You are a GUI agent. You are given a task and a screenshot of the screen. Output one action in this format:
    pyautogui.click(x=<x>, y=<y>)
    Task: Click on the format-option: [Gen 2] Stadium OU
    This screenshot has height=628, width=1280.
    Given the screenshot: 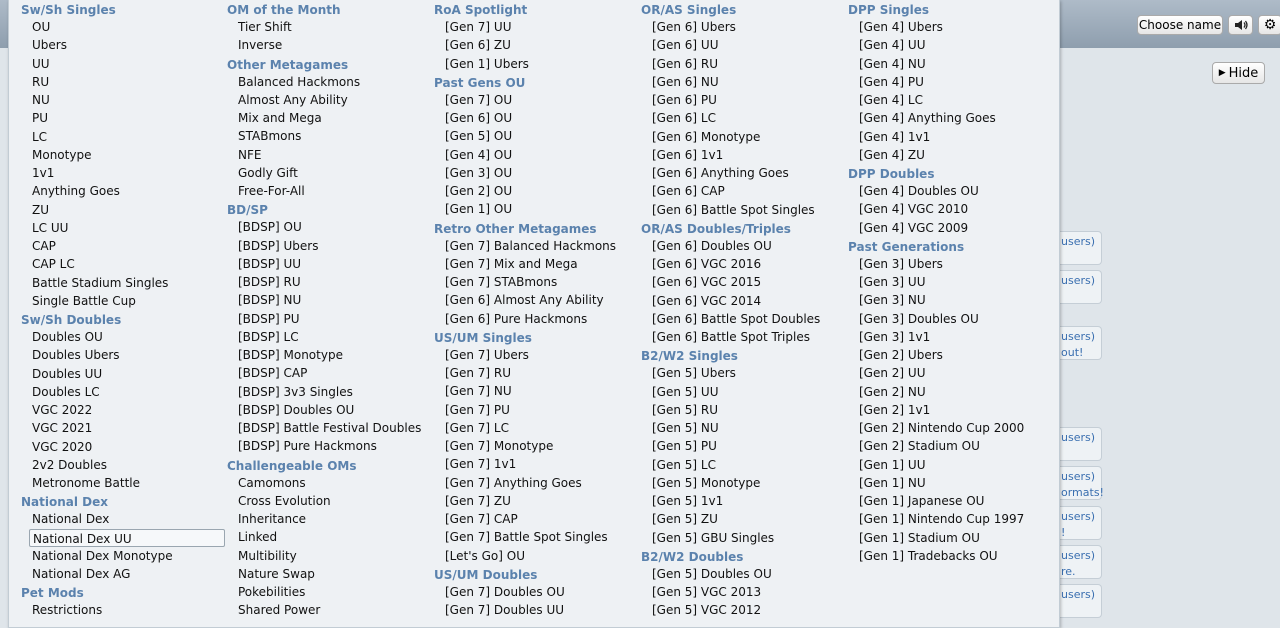 What is the action you would take?
    pyautogui.click(x=947, y=446)
    